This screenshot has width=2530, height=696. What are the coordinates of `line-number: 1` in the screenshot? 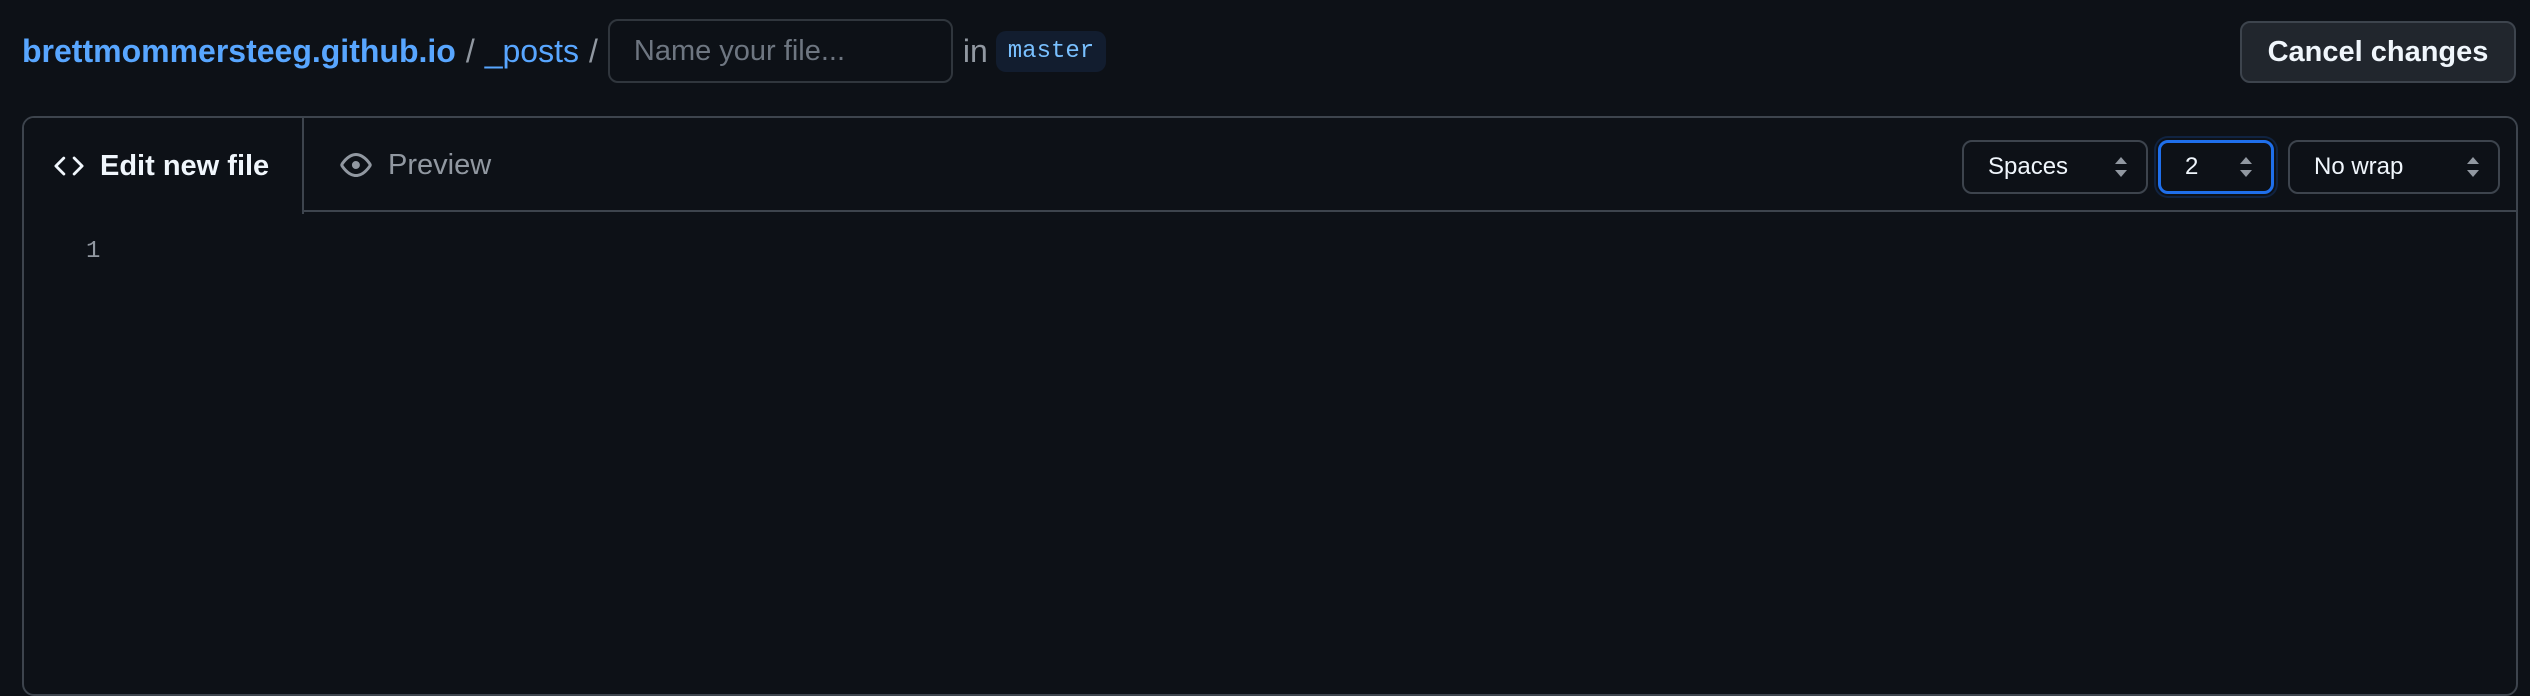 It's located at (93, 251).